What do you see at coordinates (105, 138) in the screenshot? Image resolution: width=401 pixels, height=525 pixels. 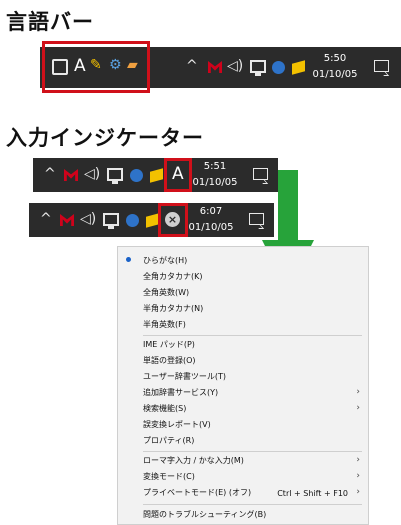 I see `section-title-input-indicator: 入力インジケーター` at bounding box center [105, 138].